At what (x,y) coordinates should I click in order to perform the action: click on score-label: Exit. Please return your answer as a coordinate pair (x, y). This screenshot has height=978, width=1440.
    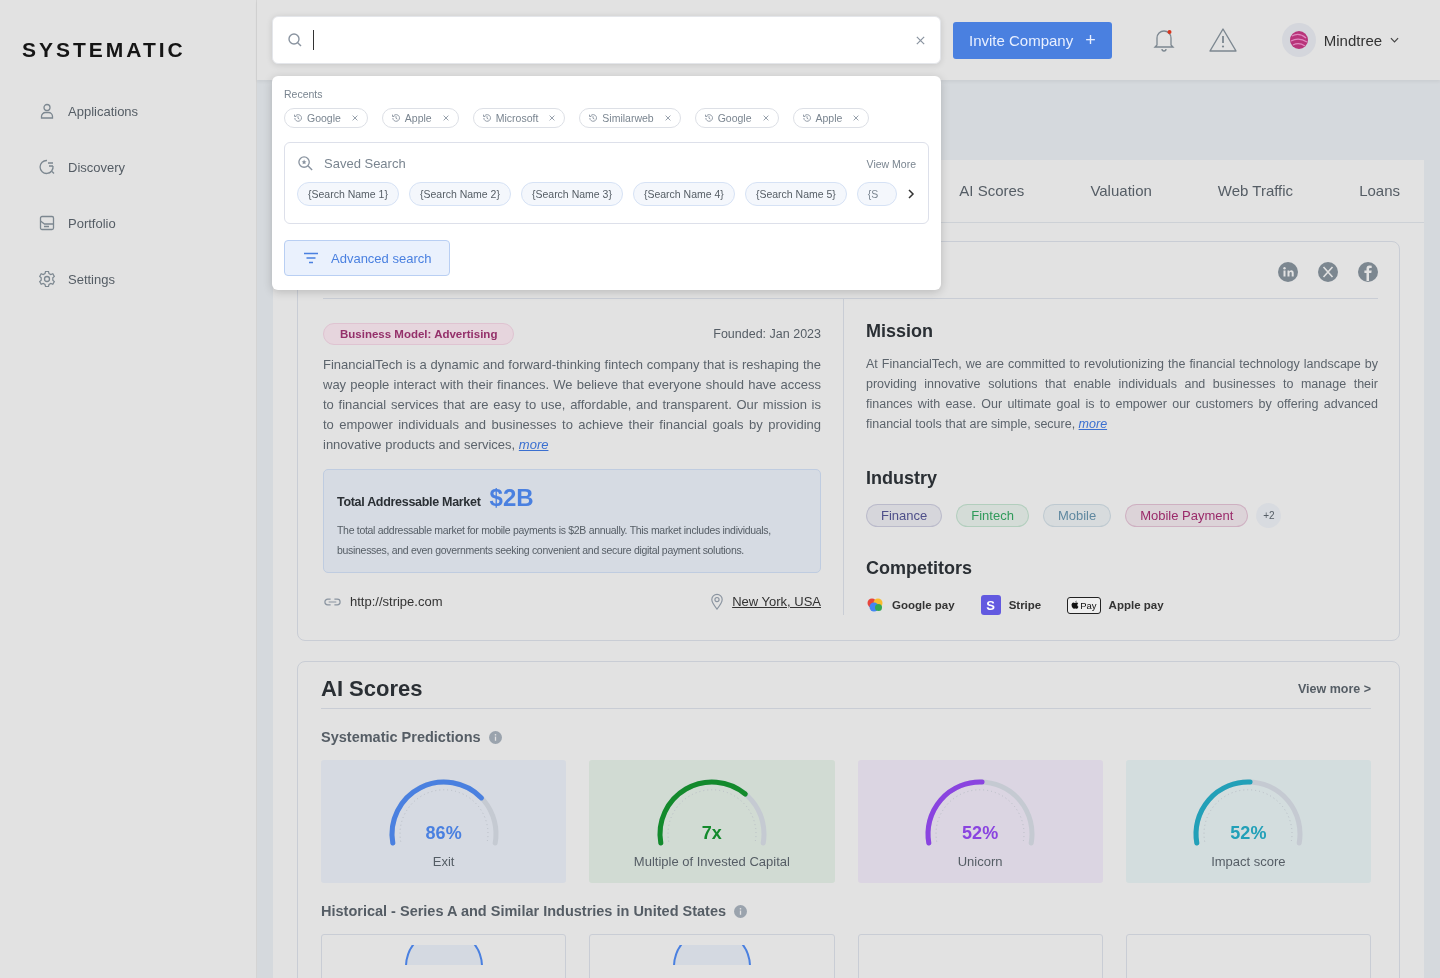
    Looking at the image, I should click on (443, 861).